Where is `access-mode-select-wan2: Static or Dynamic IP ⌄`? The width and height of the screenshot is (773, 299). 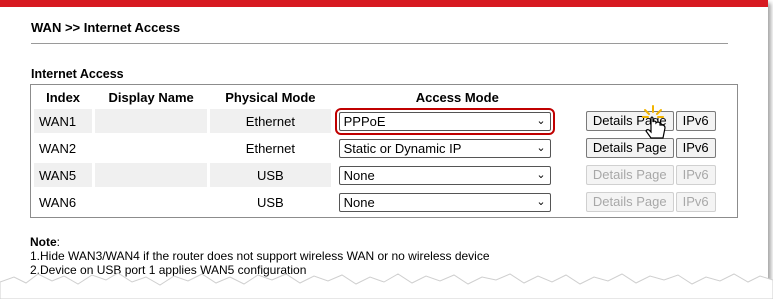
access-mode-select-wan2: Static or Dynamic IP ⌄ is located at coordinates (444, 148).